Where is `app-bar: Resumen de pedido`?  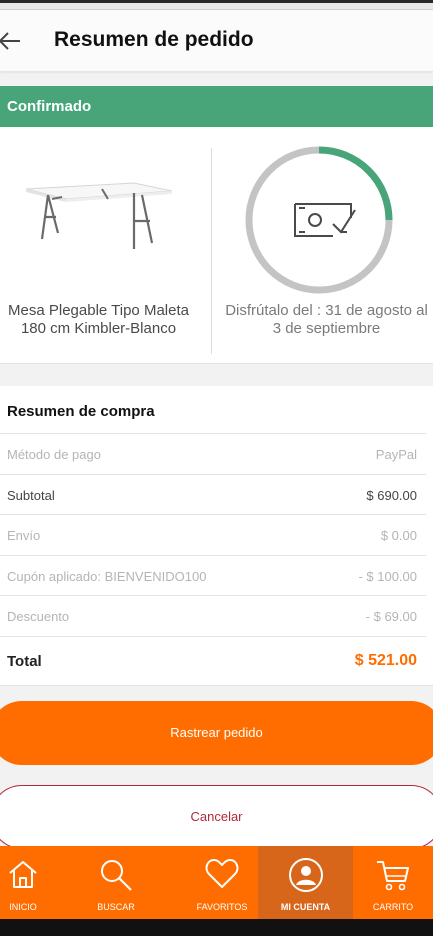
app-bar: Resumen de pedido is located at coordinates (216, 41).